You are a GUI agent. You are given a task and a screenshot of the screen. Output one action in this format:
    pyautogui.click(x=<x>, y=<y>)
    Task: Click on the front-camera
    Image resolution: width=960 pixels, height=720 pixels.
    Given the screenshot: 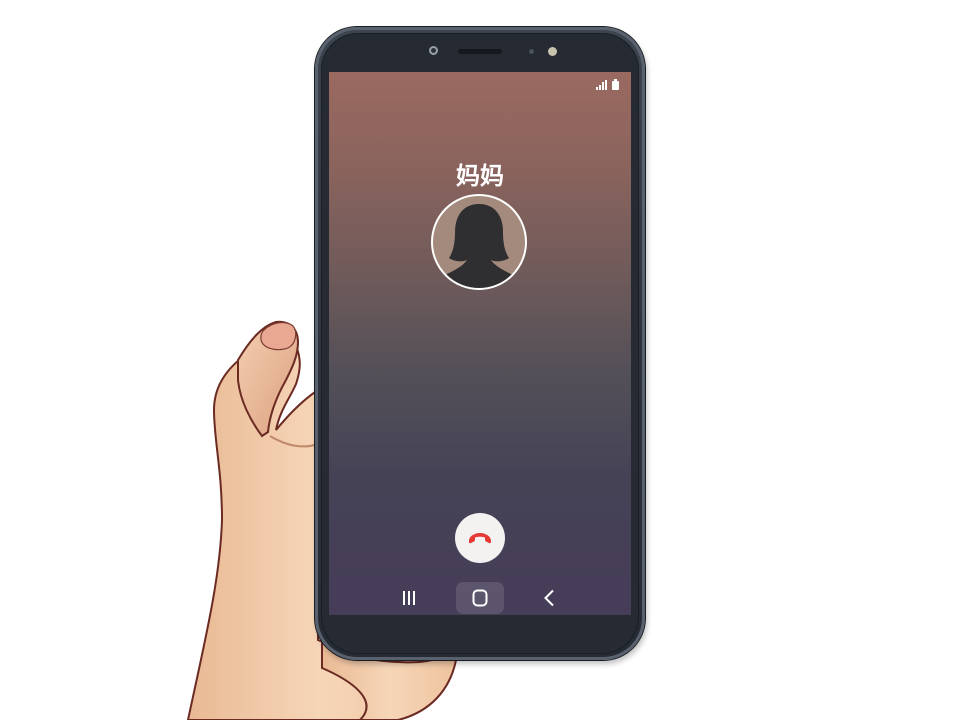 What is the action you would take?
    pyautogui.click(x=552, y=51)
    